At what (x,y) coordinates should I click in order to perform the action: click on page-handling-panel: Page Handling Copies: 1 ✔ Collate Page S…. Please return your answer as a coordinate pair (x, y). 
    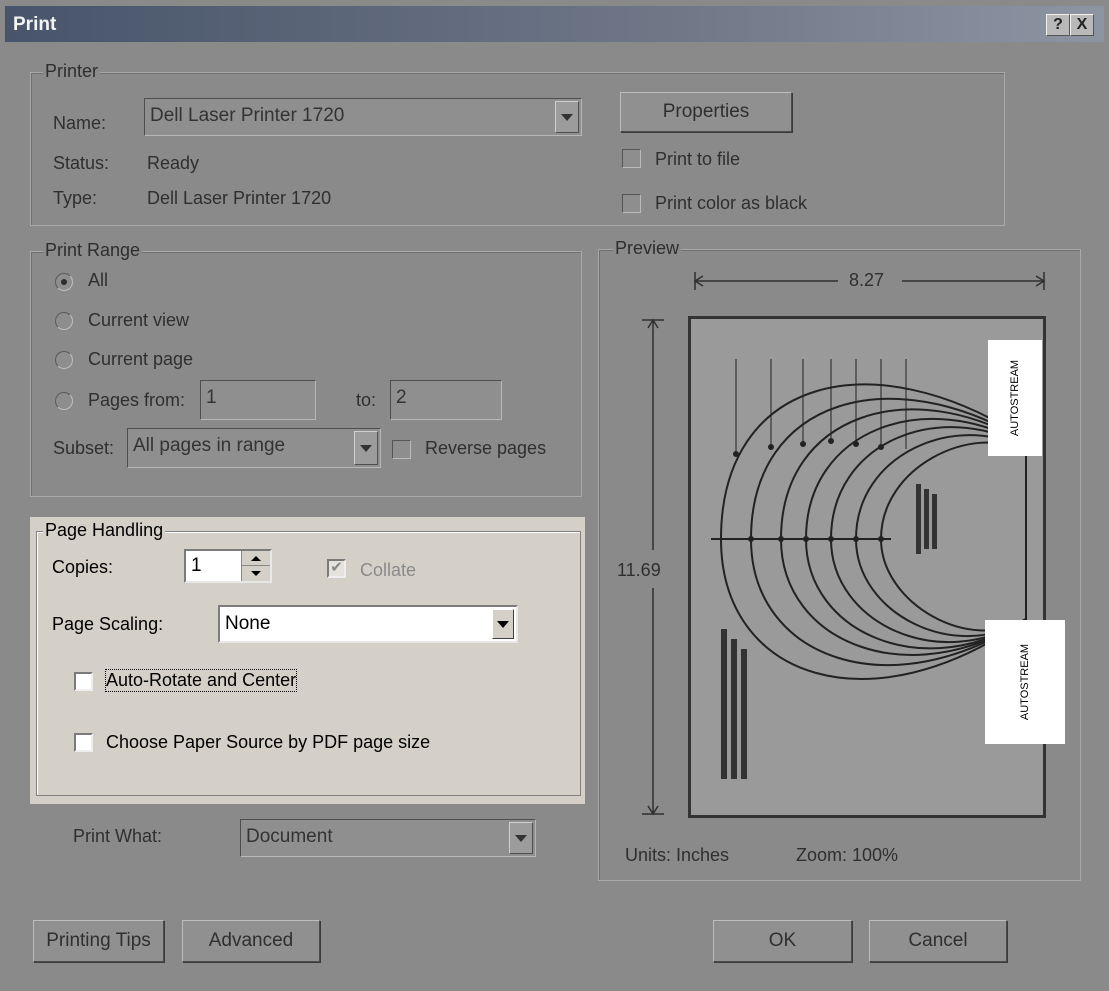
    Looking at the image, I should click on (307, 660).